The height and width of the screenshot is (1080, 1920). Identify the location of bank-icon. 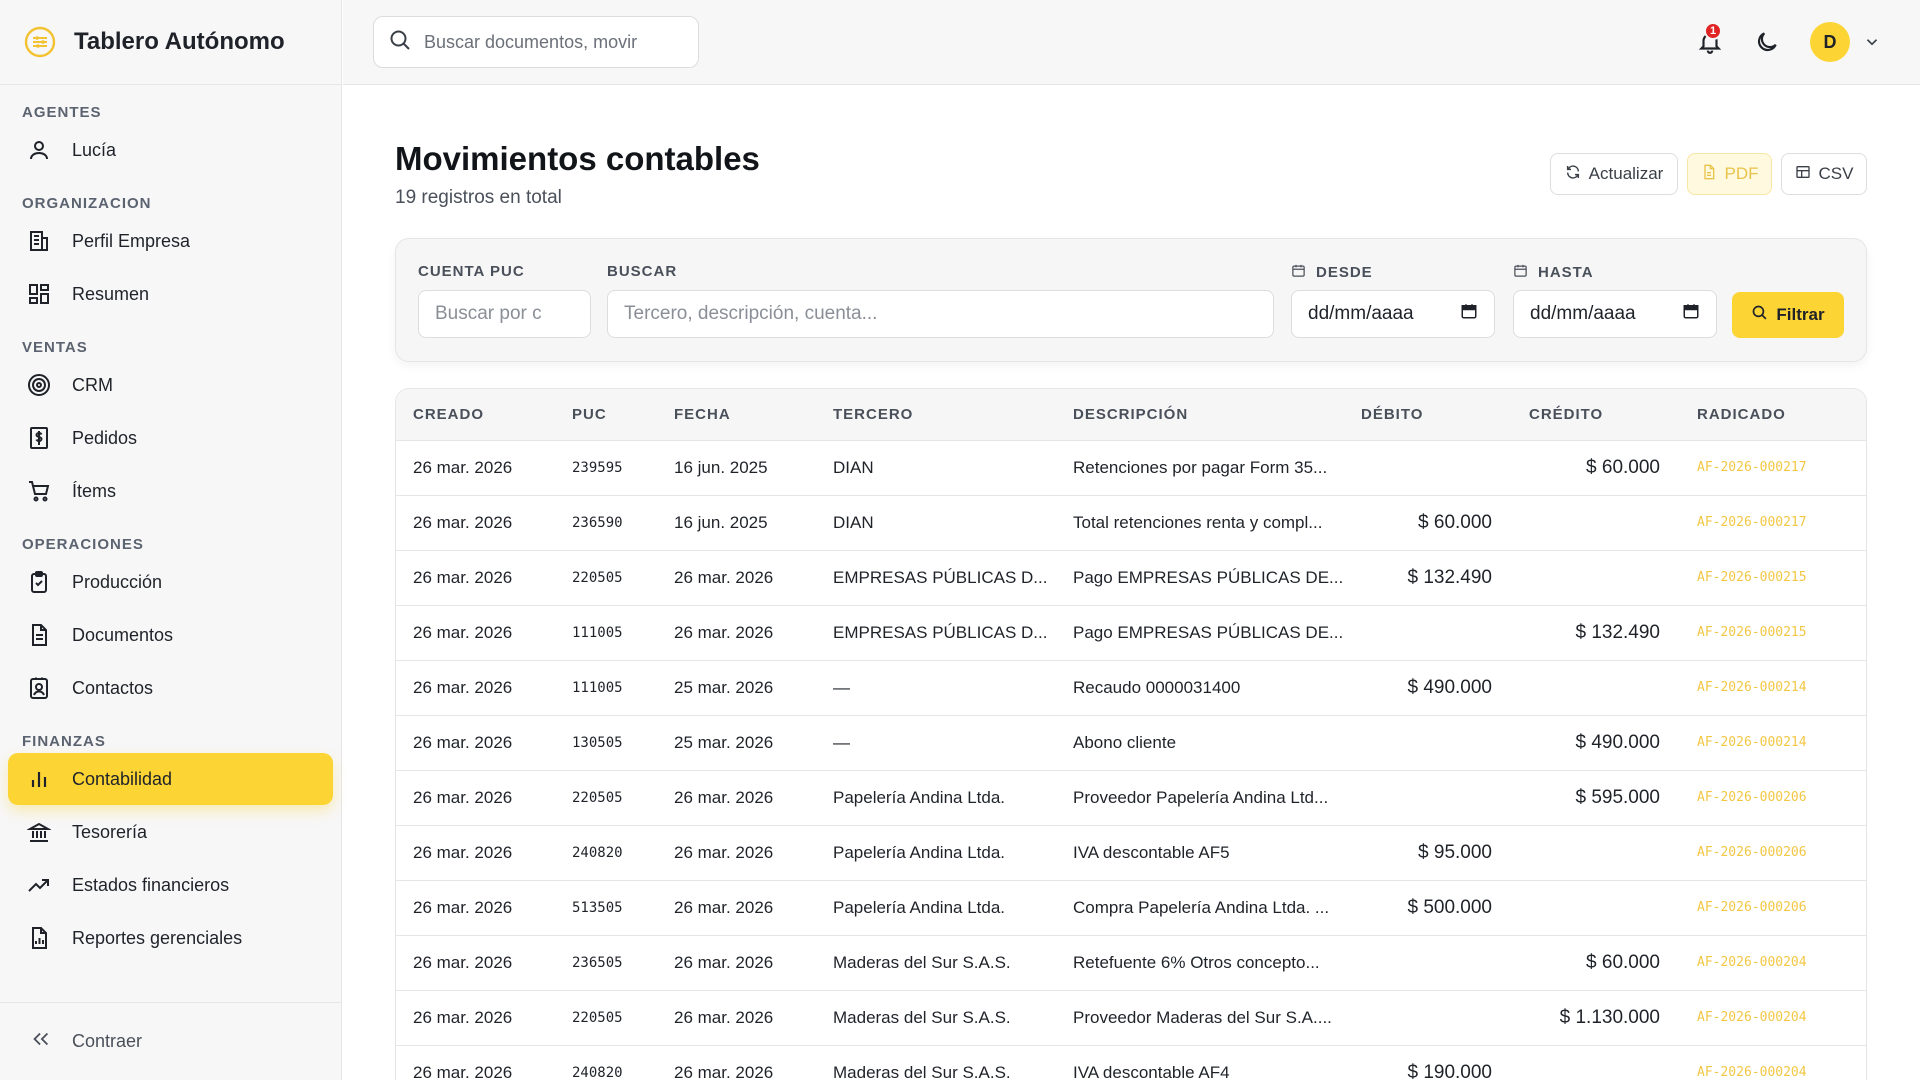
(39, 832).